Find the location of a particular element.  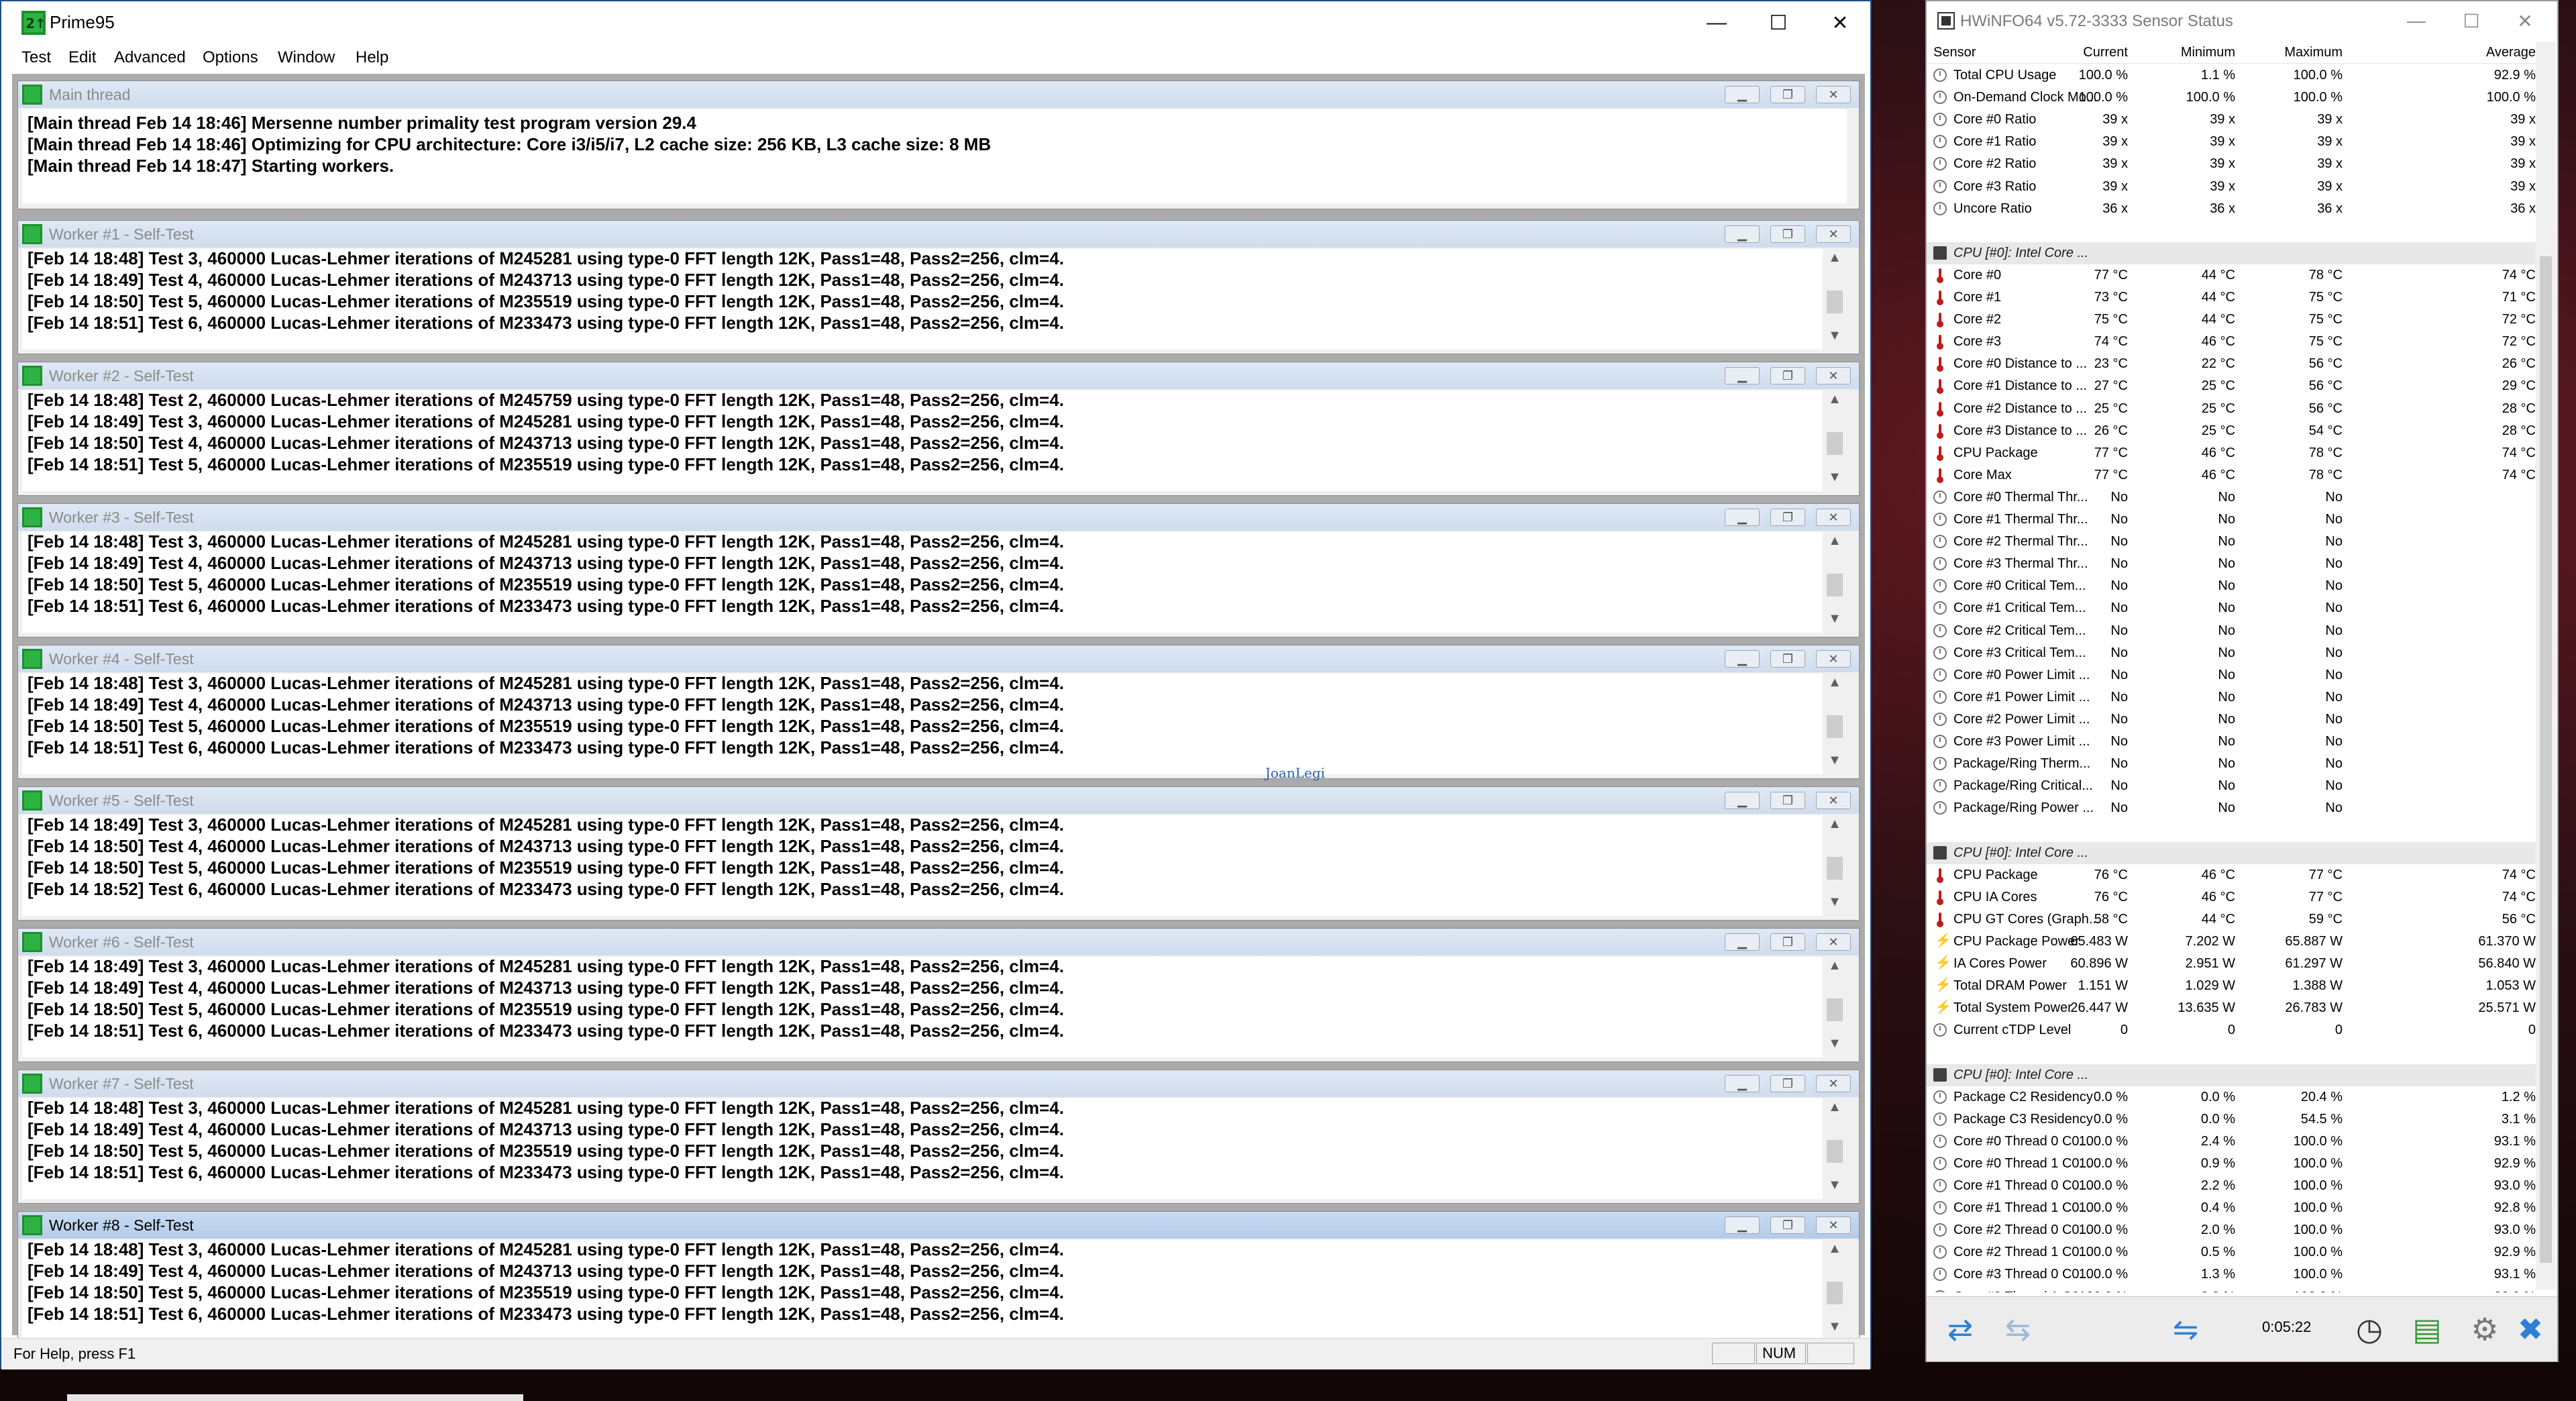

clock-button: ◷ is located at coordinates (2369, 1329).